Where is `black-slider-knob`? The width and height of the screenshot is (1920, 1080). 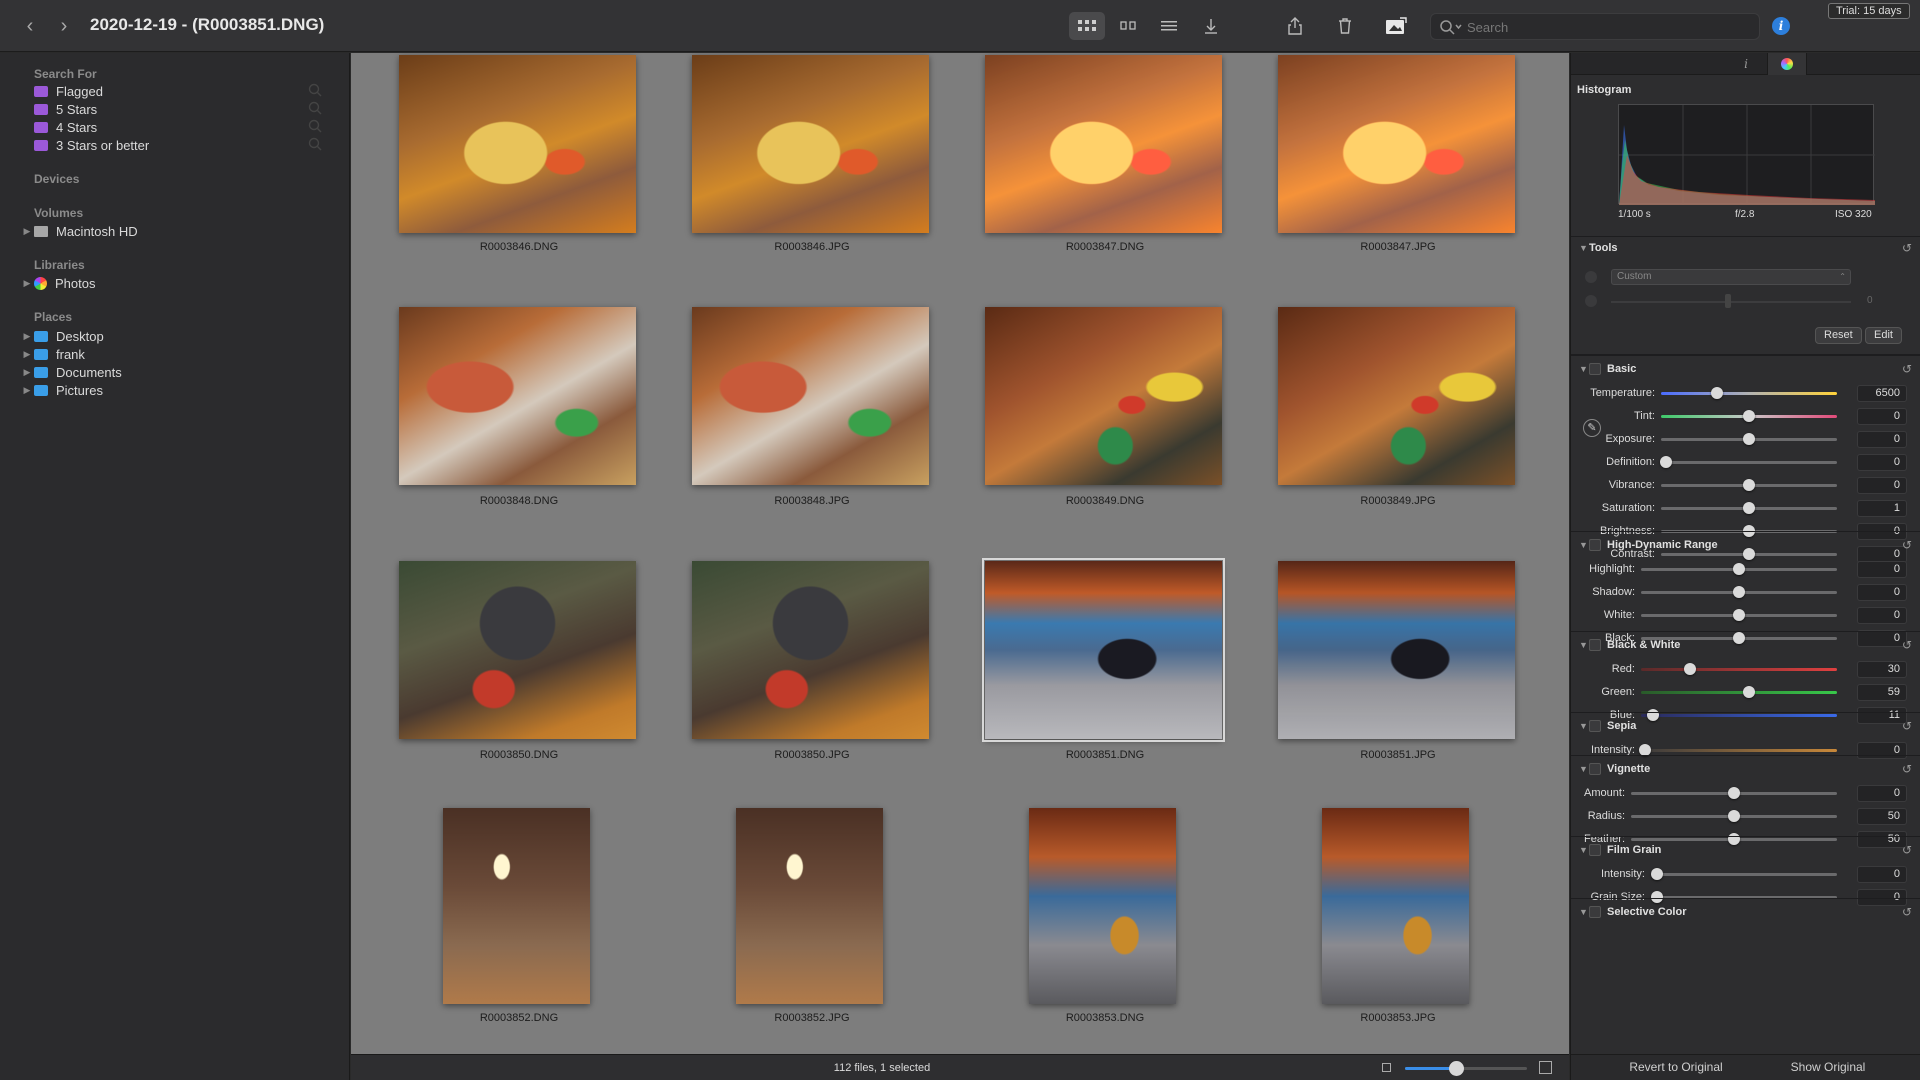
black-slider-knob is located at coordinates (1739, 638).